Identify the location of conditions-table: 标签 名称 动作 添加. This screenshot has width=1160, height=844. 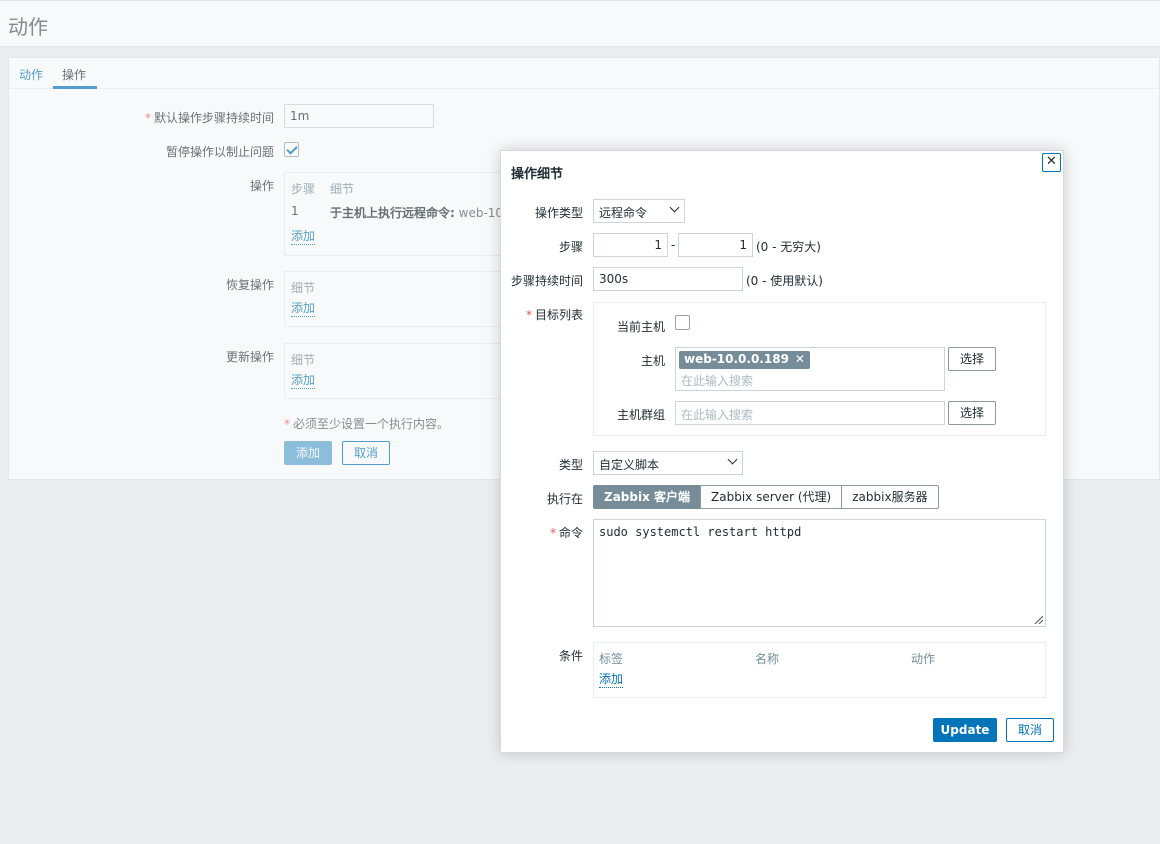
(819, 670).